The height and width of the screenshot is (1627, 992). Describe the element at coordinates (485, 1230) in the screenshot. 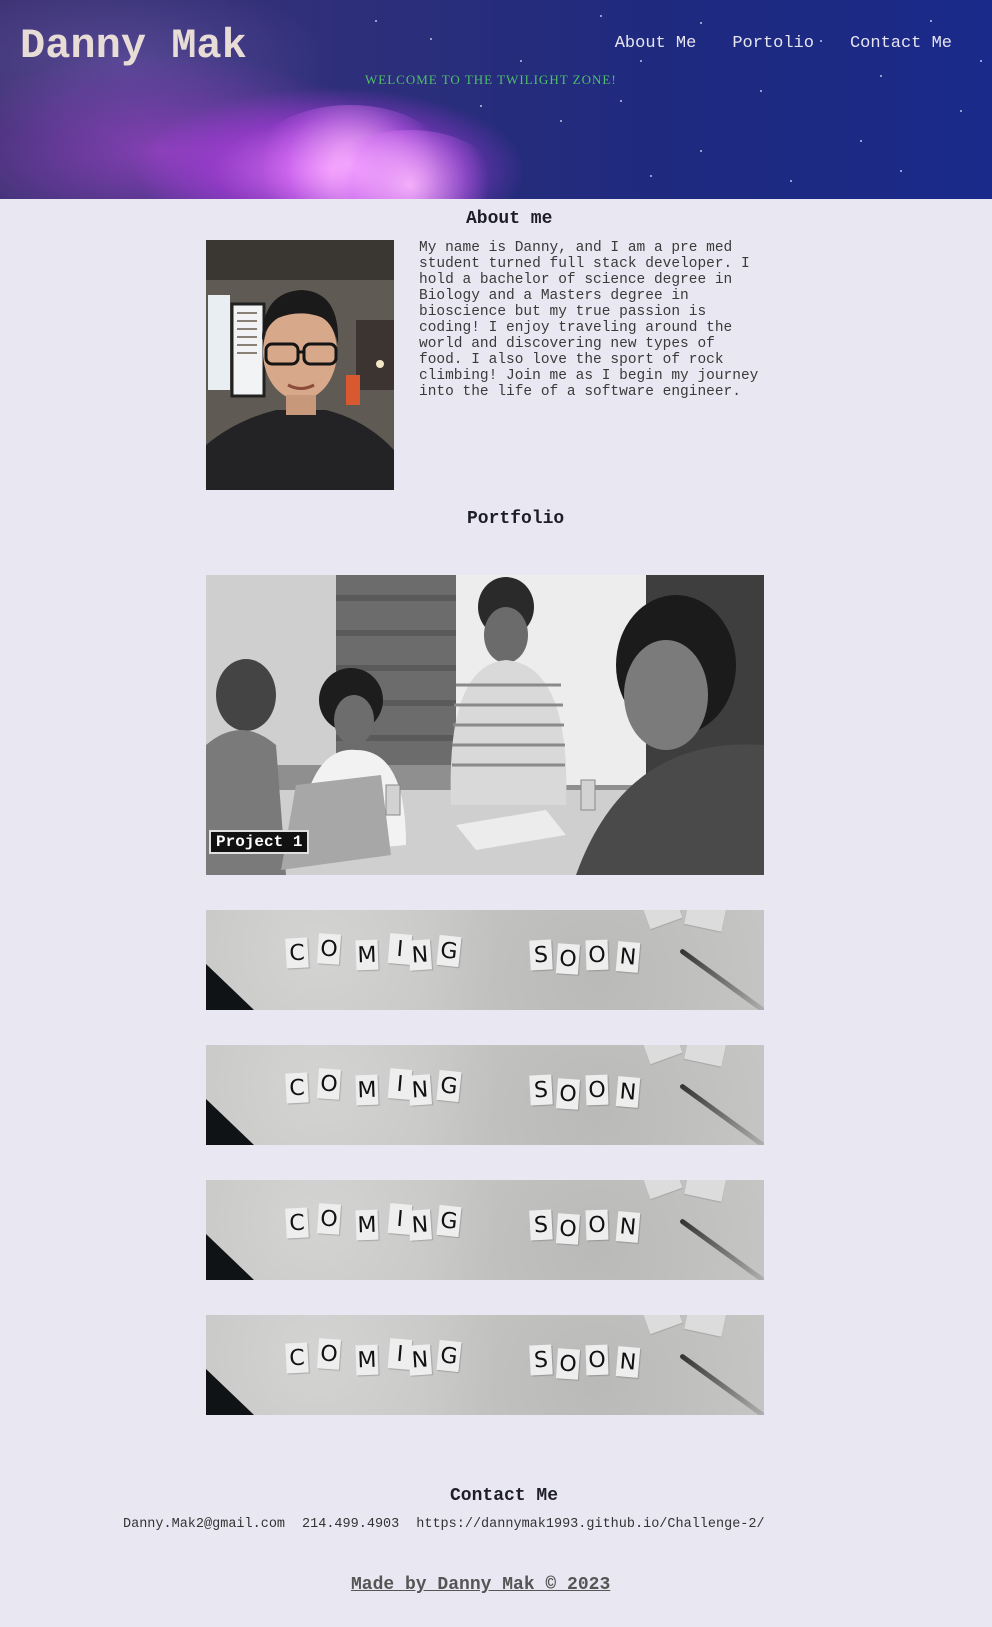

I see `coming-soon-card-3: COMINGSOON` at that location.